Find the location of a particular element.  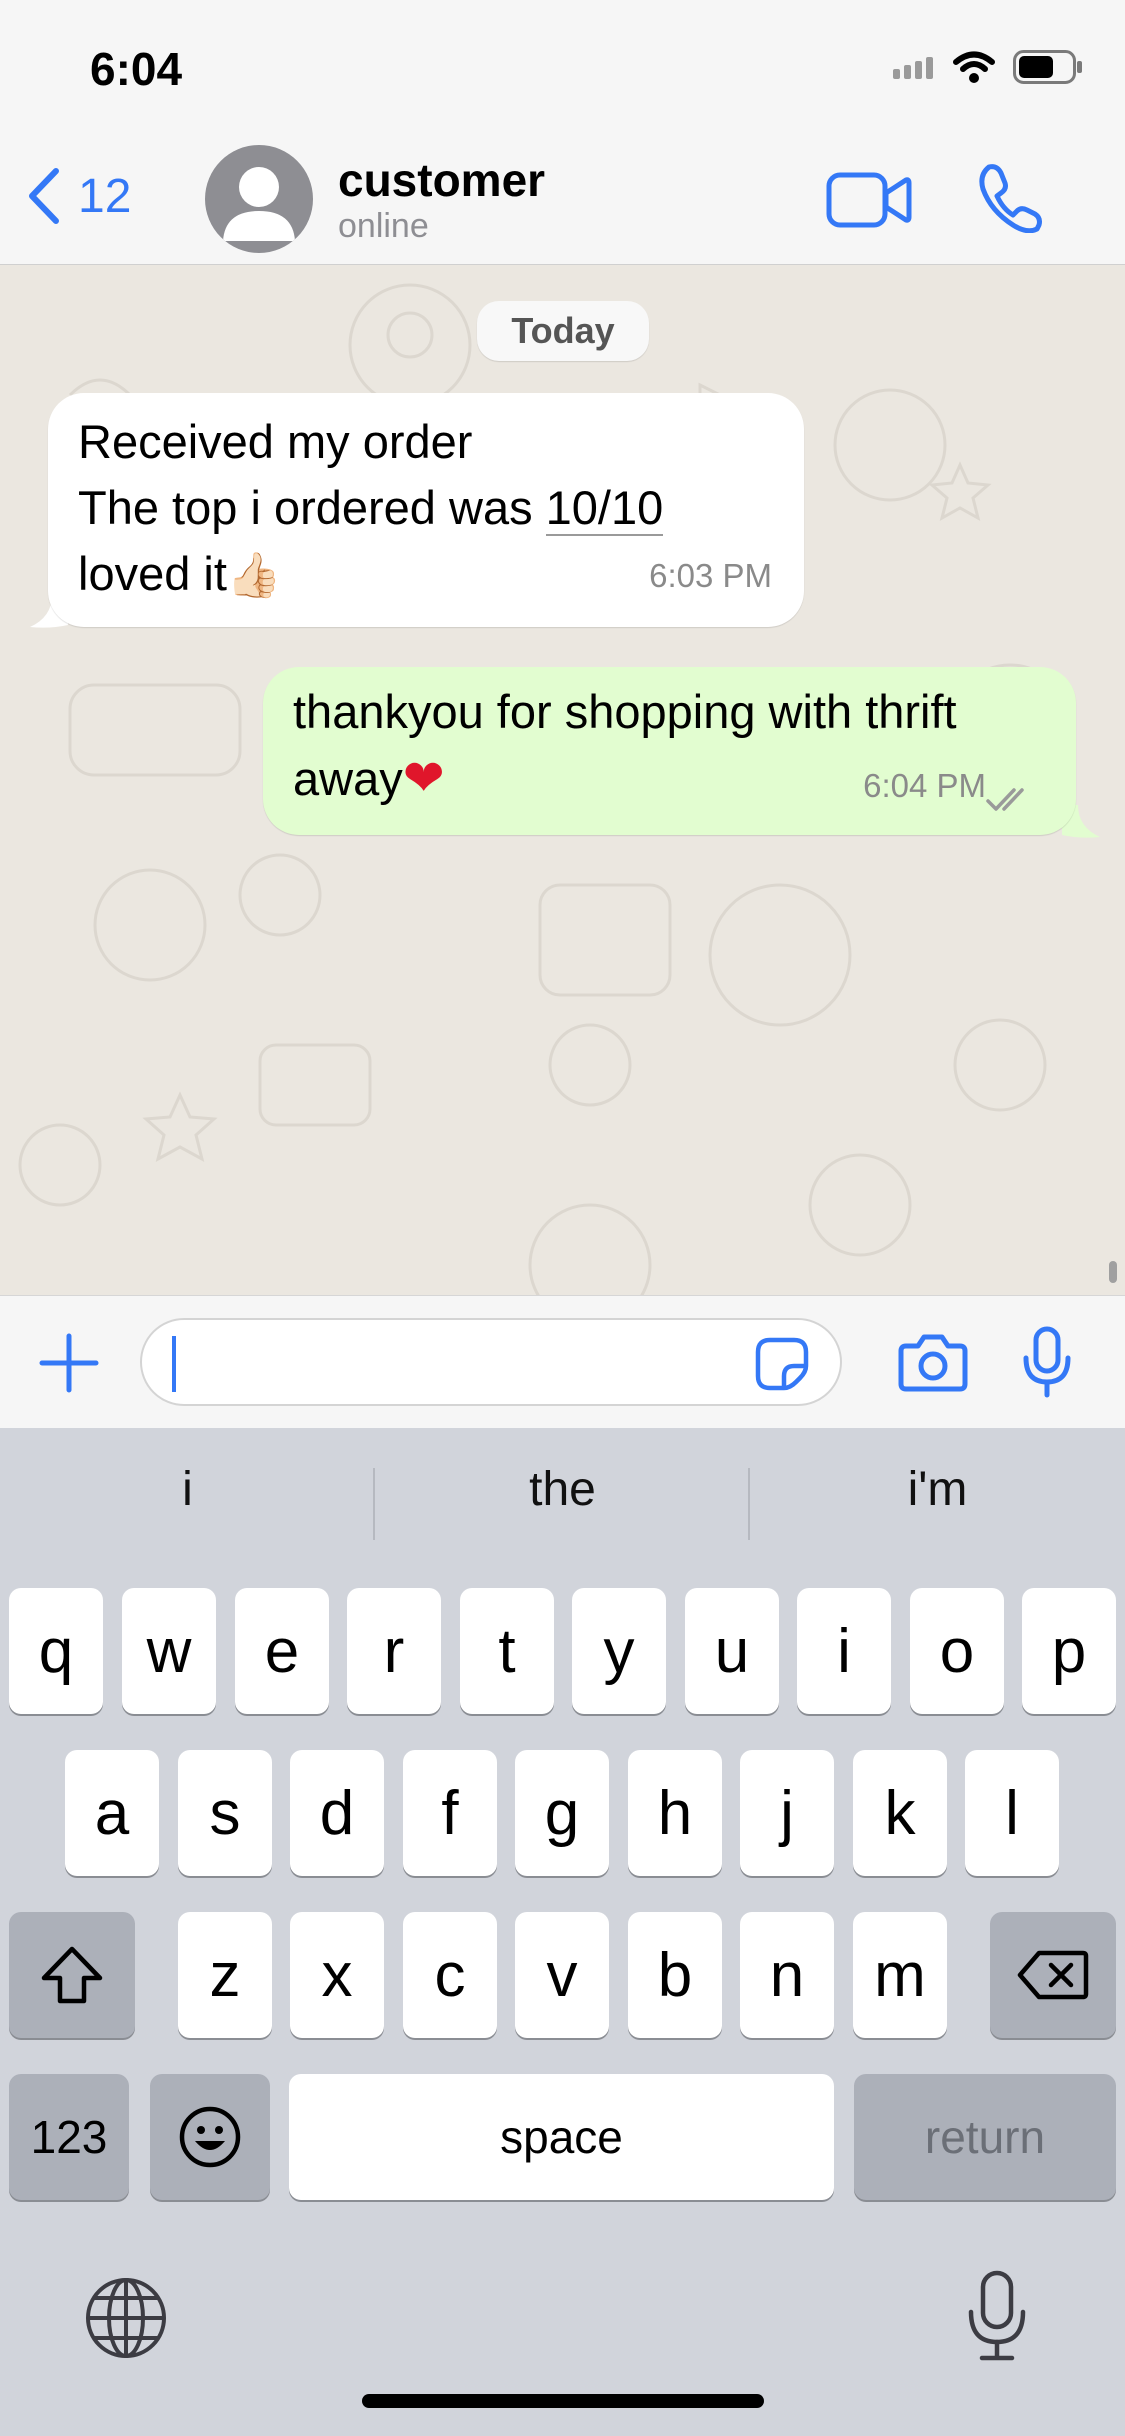

suggestion-bar: i the i'm is located at coordinates (562, 1503).